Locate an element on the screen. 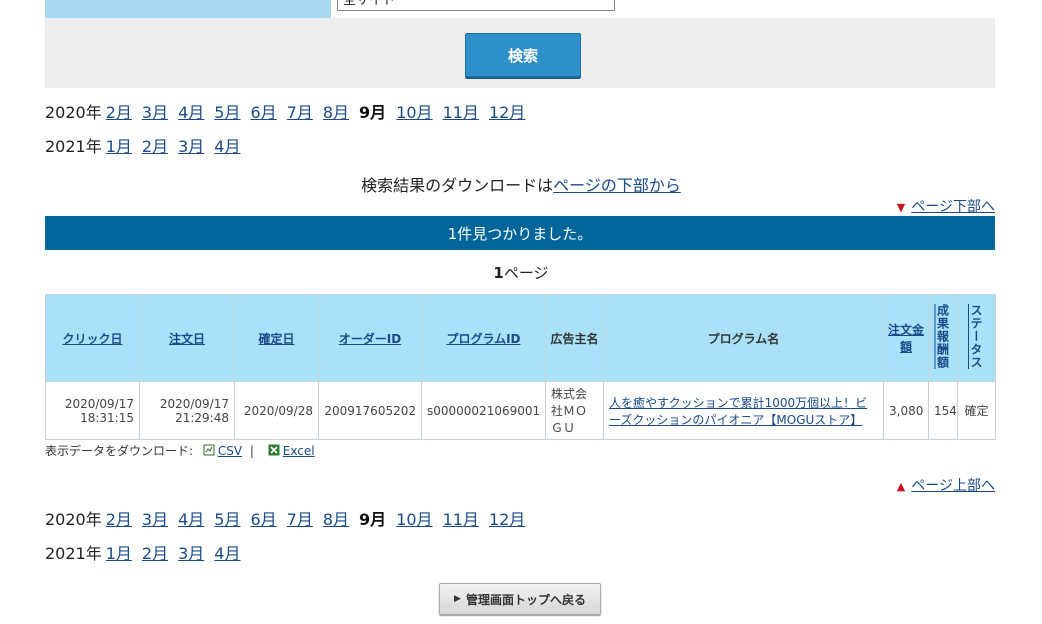  col-confirm-date: 確定日 is located at coordinates (276, 338).